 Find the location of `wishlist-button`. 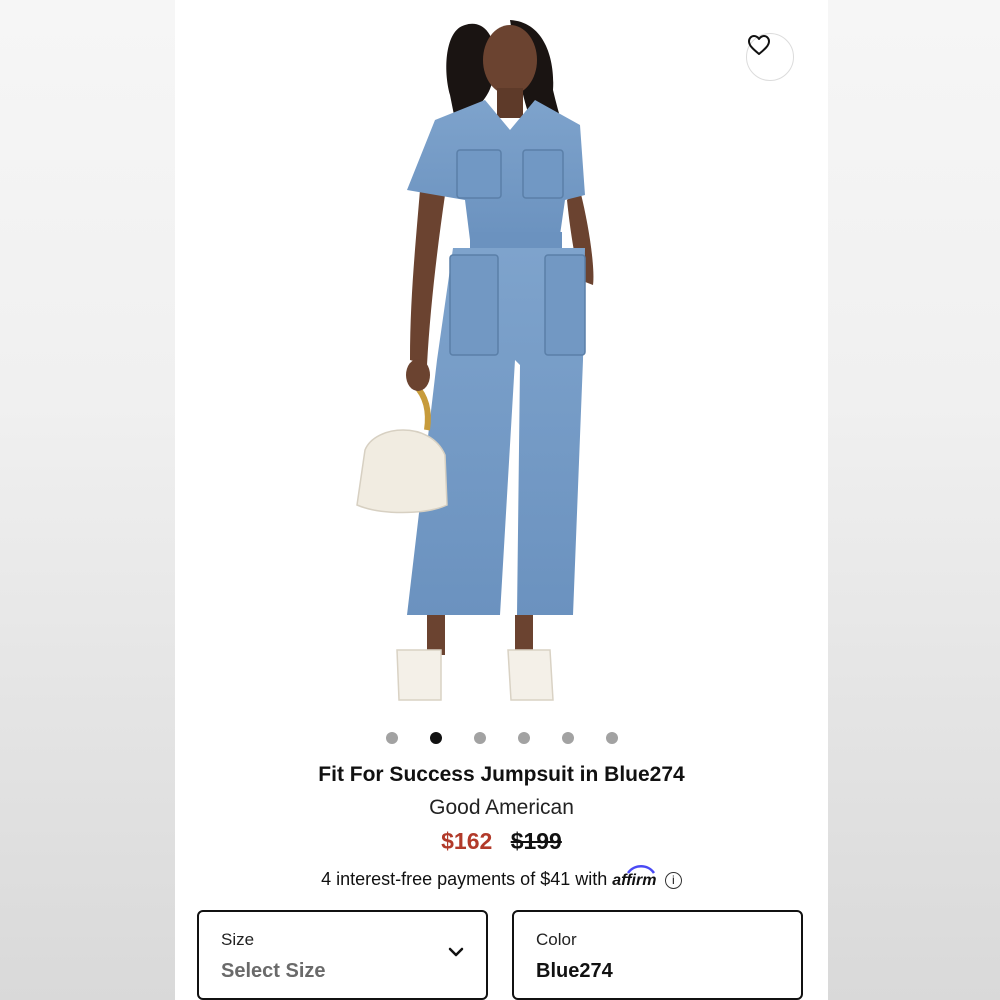

wishlist-button is located at coordinates (770, 57).